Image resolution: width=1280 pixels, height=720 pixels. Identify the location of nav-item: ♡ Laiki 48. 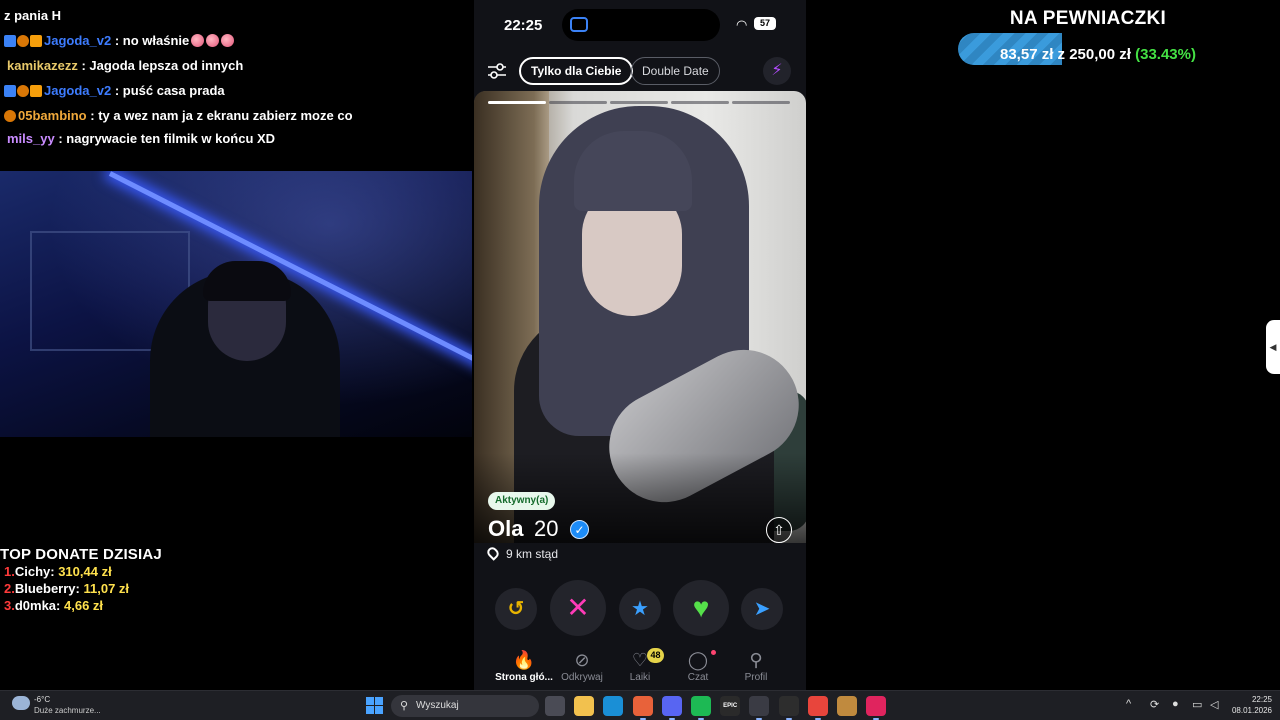
(640, 665).